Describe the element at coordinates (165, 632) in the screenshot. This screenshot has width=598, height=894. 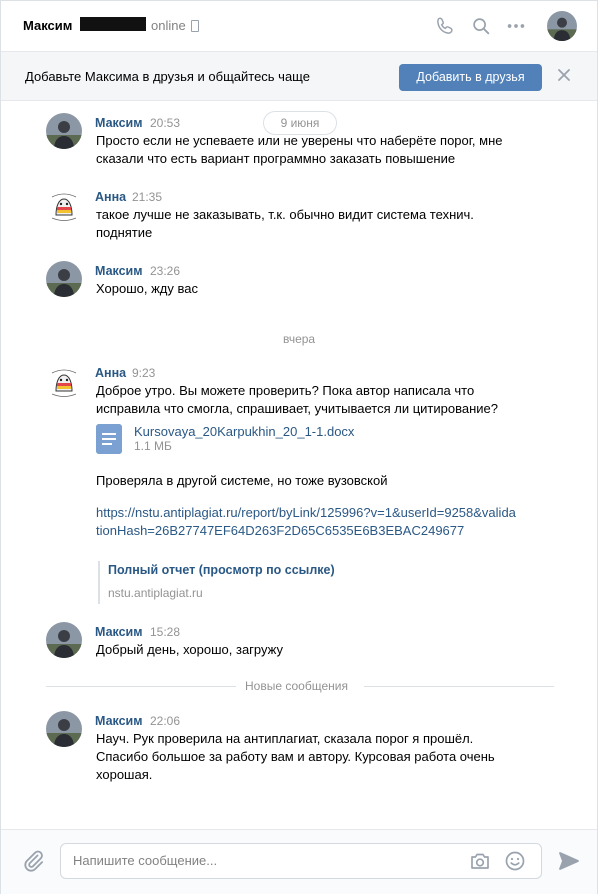
I see `message-time: 15:28` at that location.